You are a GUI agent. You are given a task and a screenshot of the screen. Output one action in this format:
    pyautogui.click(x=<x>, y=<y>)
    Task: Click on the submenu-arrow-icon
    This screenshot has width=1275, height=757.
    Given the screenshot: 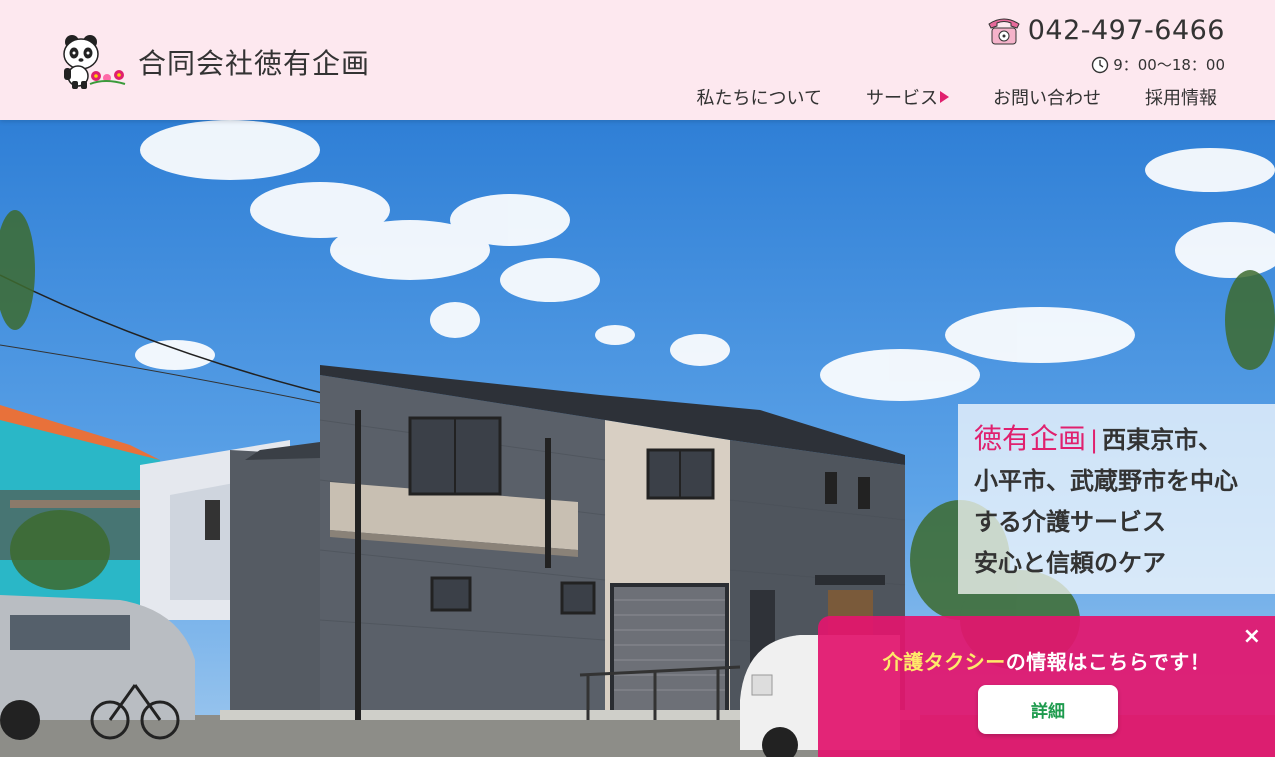 What is the action you would take?
    pyautogui.click(x=944, y=97)
    